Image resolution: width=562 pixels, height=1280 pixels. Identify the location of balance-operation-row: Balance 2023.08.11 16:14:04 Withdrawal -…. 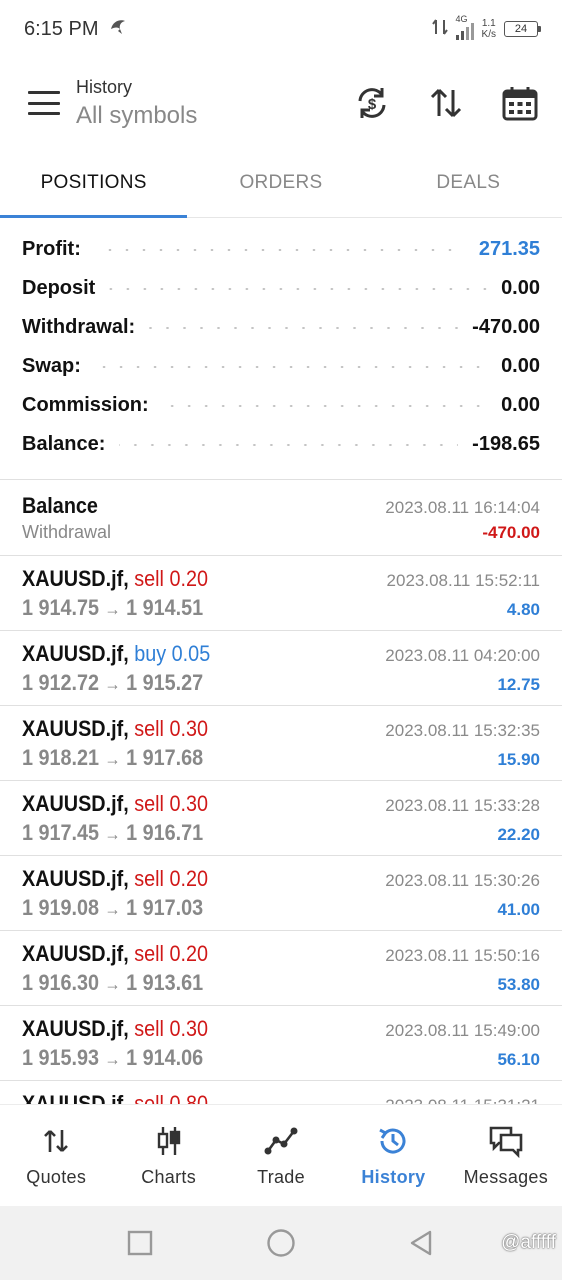
(281, 518).